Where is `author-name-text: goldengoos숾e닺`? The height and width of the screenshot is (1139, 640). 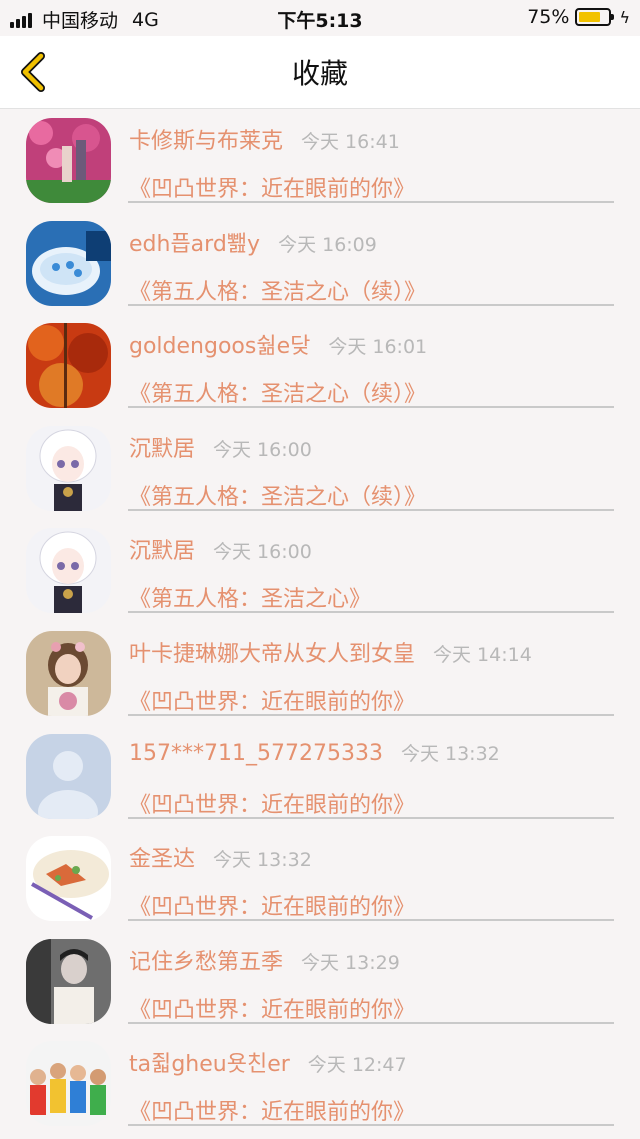
author-name-text: goldengoos숾e닺 is located at coordinates (220, 347).